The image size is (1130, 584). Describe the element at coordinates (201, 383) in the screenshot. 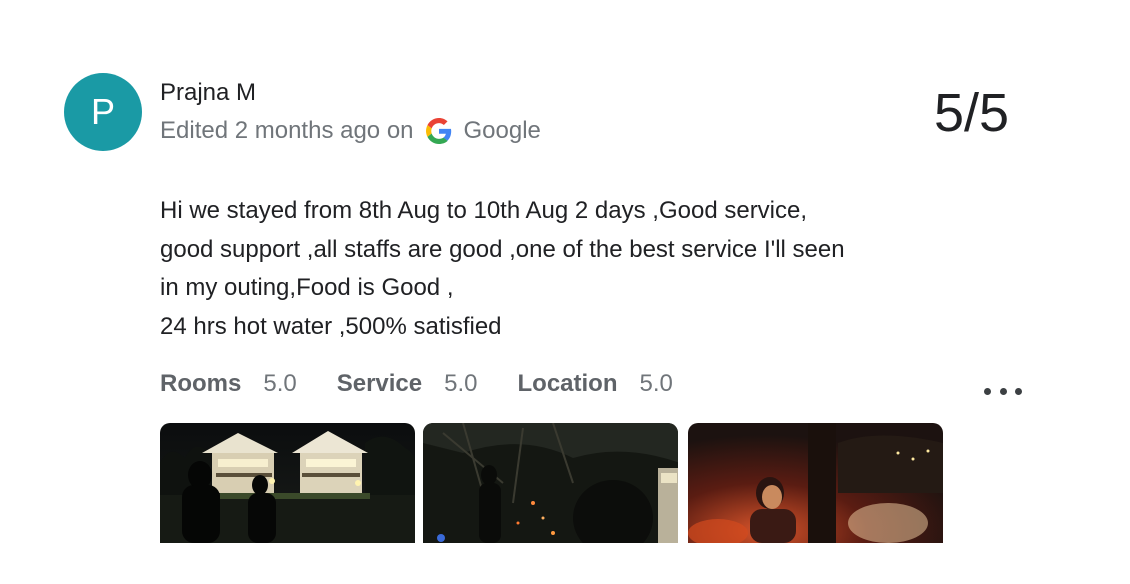

I see `rating-label: Rooms` at that location.